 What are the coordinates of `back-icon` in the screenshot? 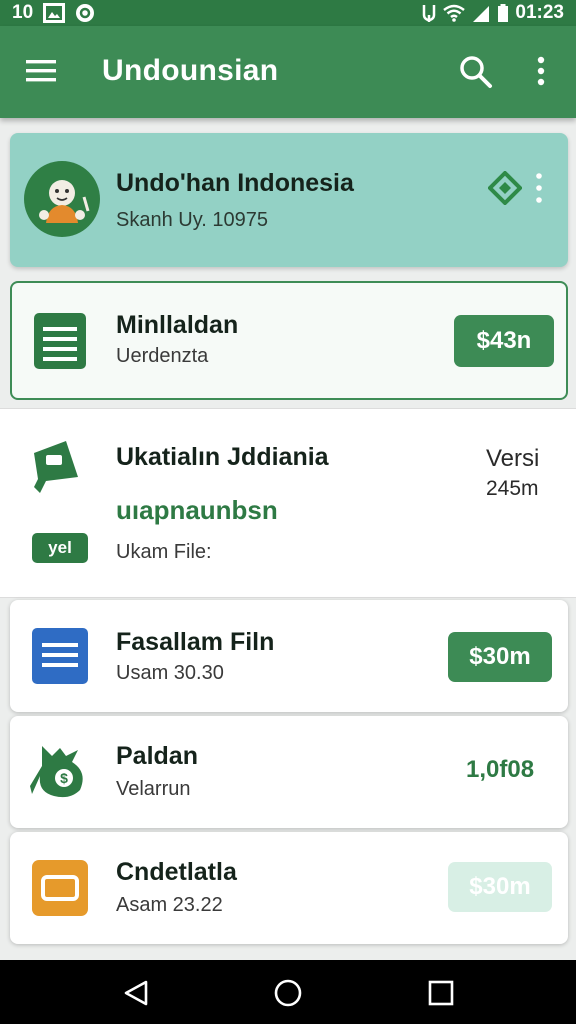 It's located at (137, 993).